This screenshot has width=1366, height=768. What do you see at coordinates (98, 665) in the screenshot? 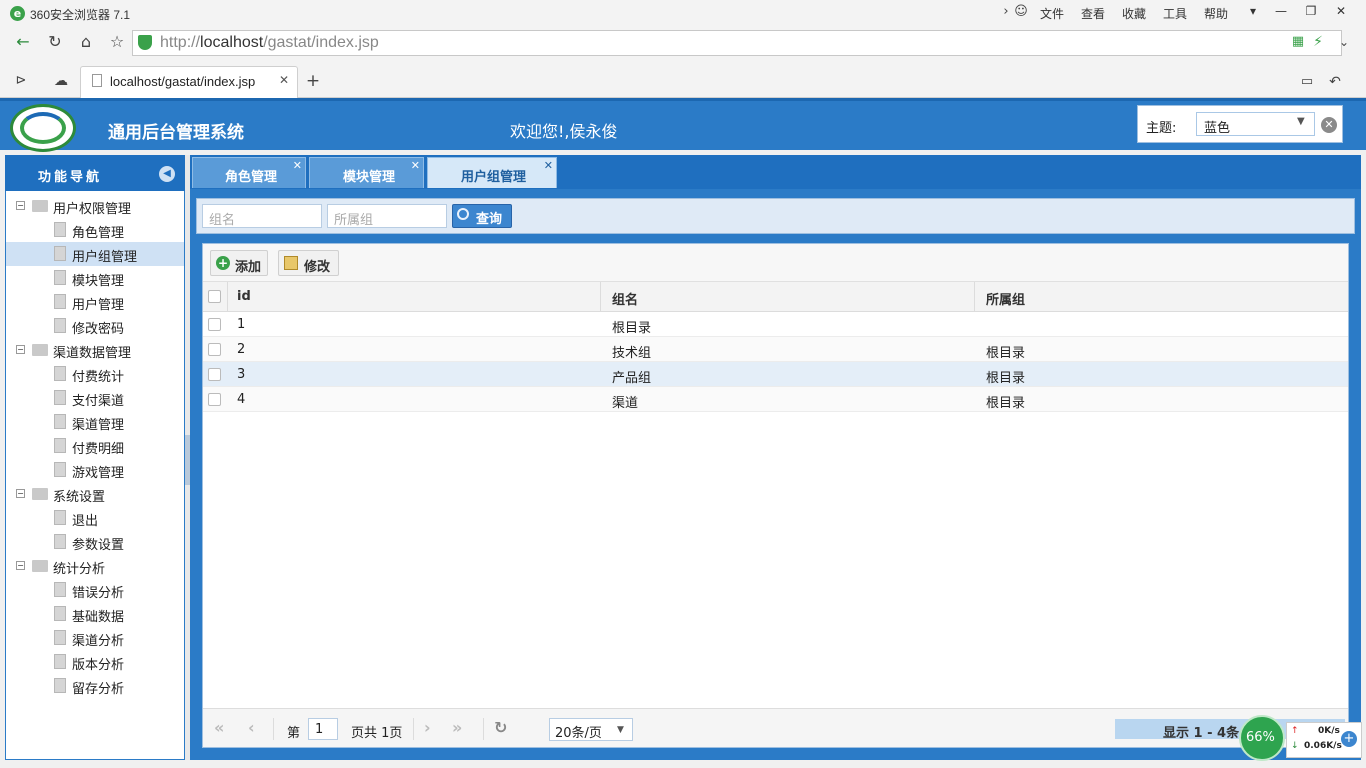
I see `sidebar-item-label: 版本分析` at bounding box center [98, 665].